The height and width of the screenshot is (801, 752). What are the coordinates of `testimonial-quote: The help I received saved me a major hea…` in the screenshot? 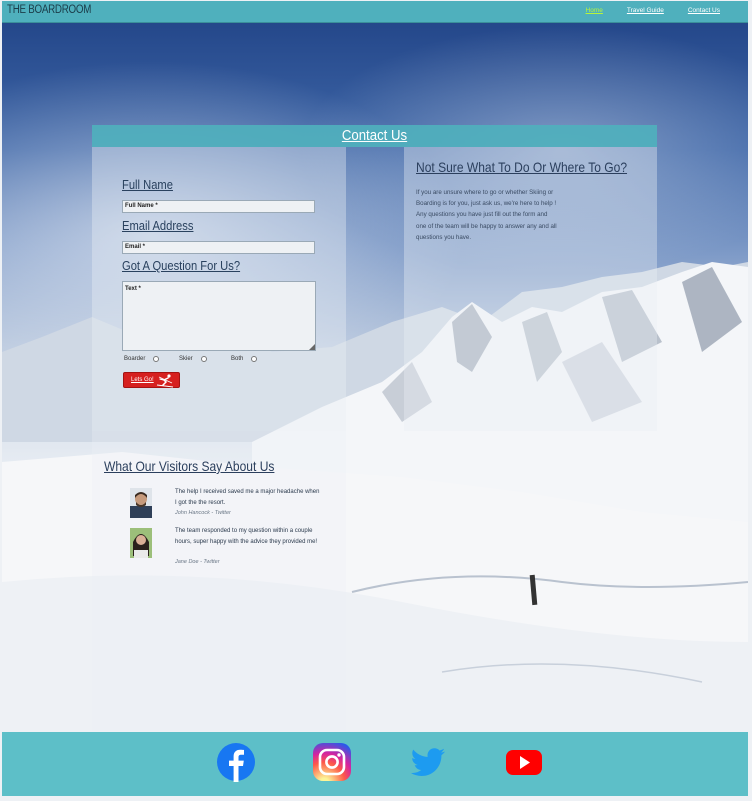 It's located at (247, 497).